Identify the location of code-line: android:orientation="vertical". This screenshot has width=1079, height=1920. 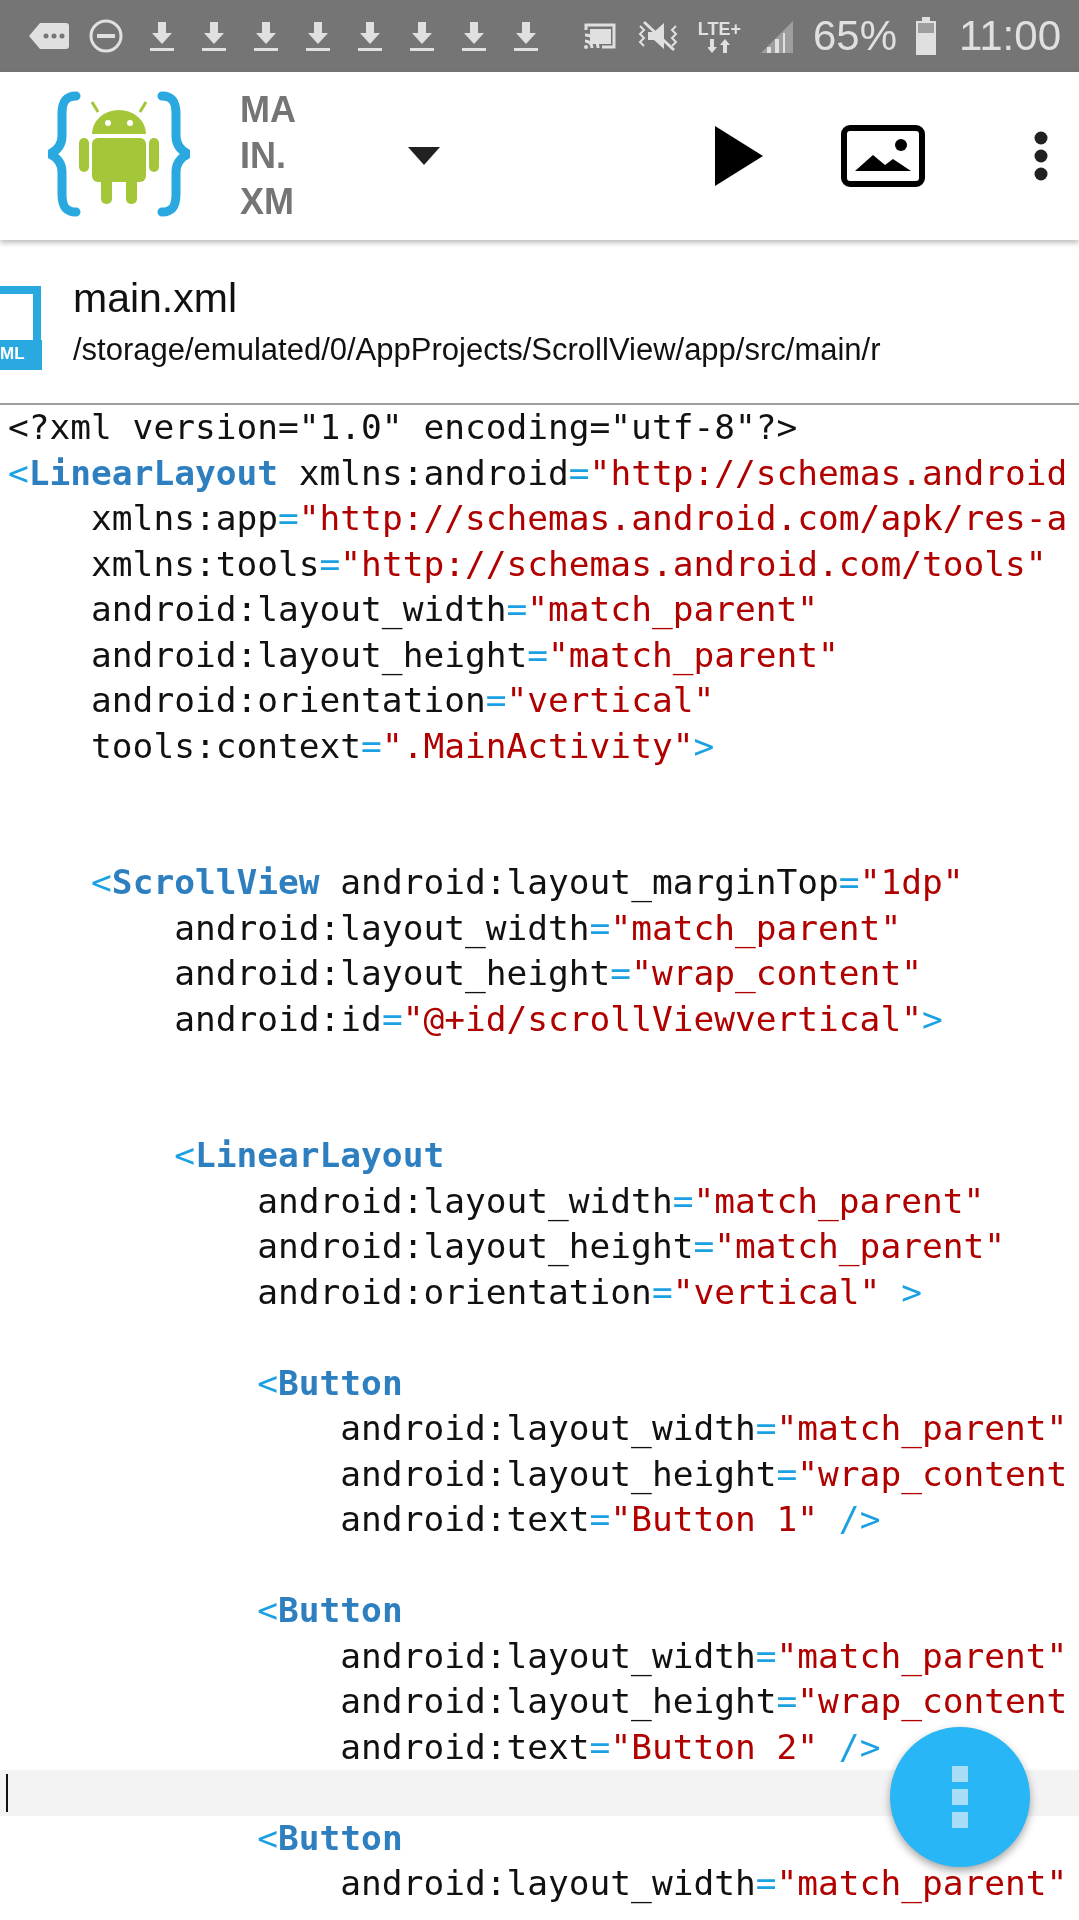
(403, 700).